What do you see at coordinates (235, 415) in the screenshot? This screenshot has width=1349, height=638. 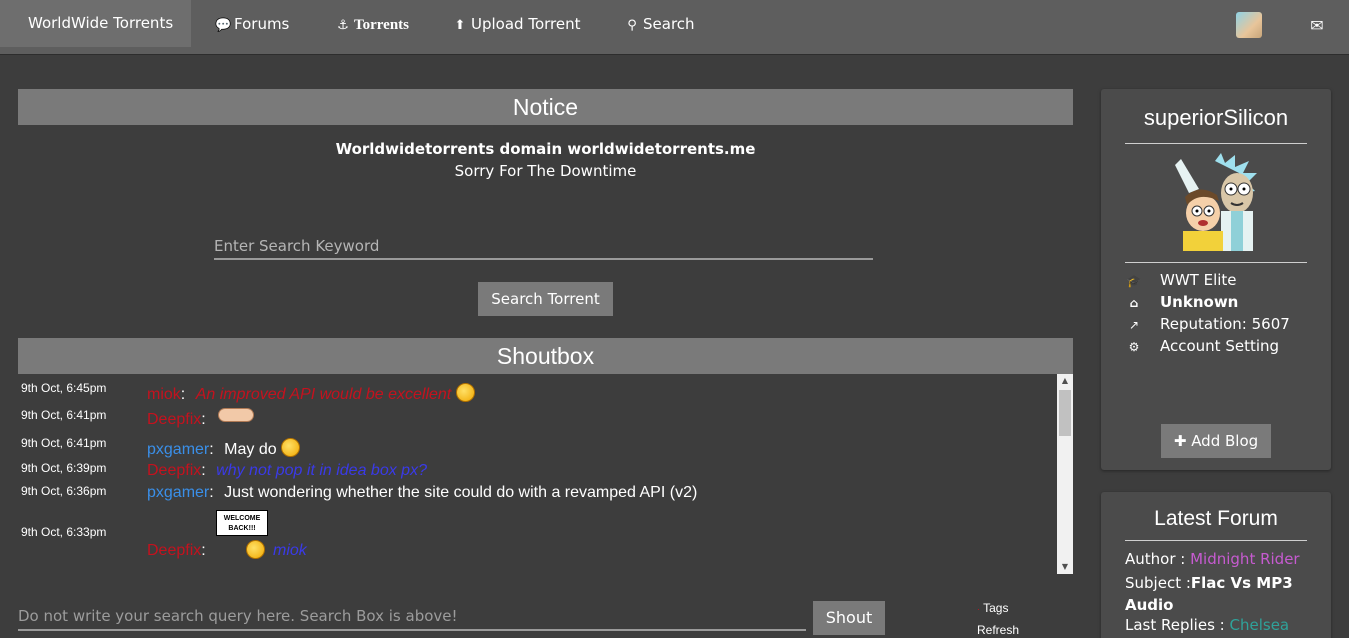 I see `thumbs-up-icon` at bounding box center [235, 415].